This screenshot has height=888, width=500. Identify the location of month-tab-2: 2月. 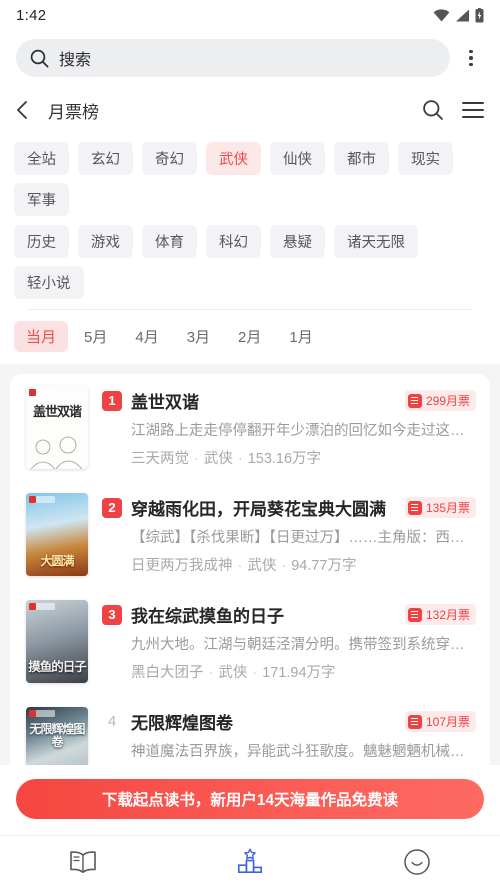
(249, 336).